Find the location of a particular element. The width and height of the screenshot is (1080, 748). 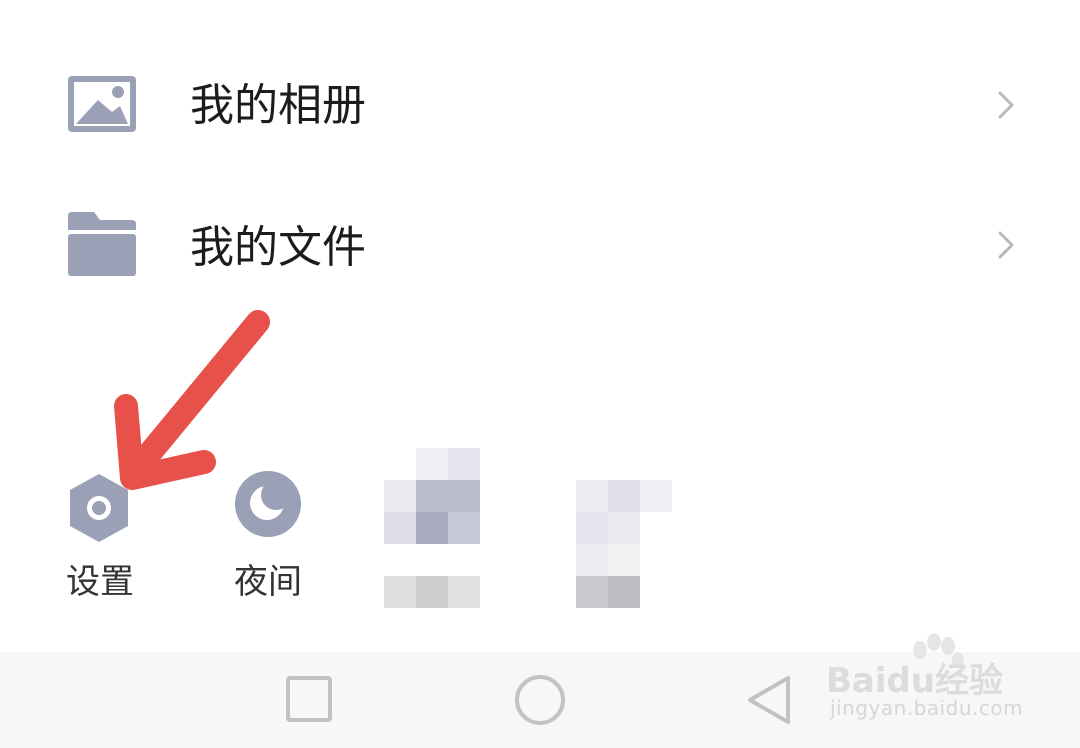

menu-item-label: 我的相册 is located at coordinates (278, 105).